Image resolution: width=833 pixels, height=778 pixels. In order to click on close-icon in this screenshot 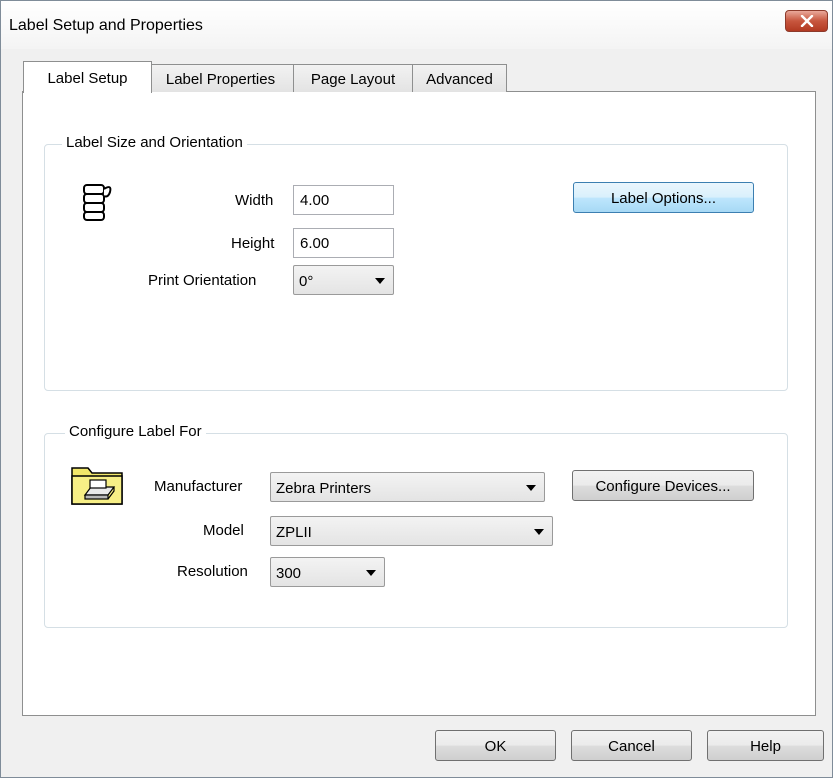, I will do `click(806, 21)`.